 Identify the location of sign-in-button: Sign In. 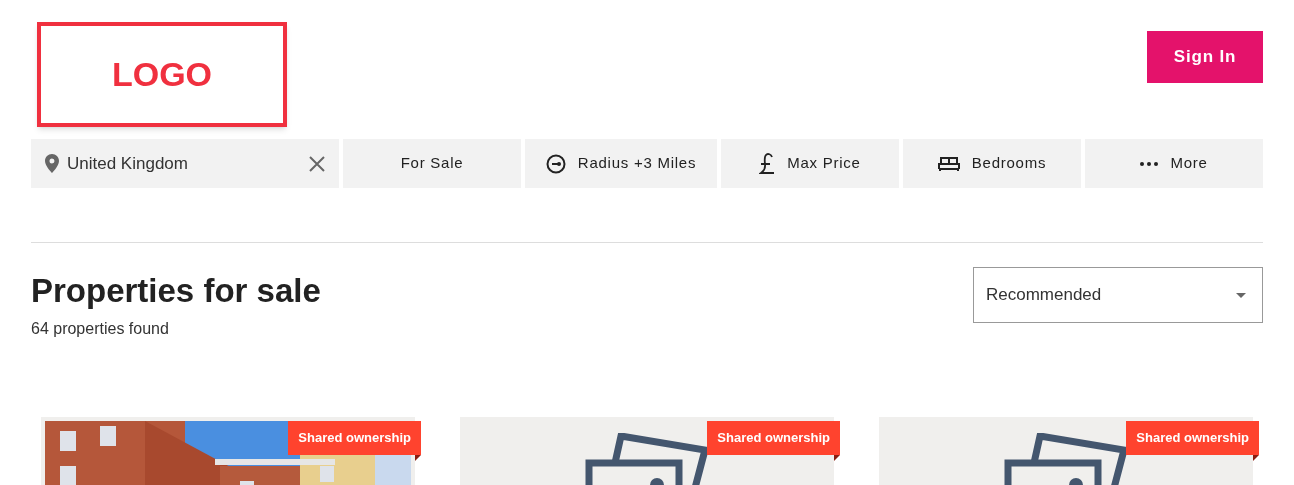
(1205, 57).